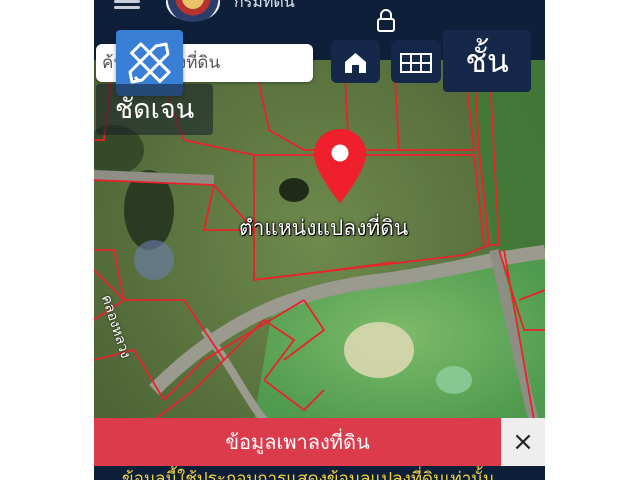  What do you see at coordinates (264, 5) in the screenshot?
I see `app-title: กรมที่ดิน` at bounding box center [264, 5].